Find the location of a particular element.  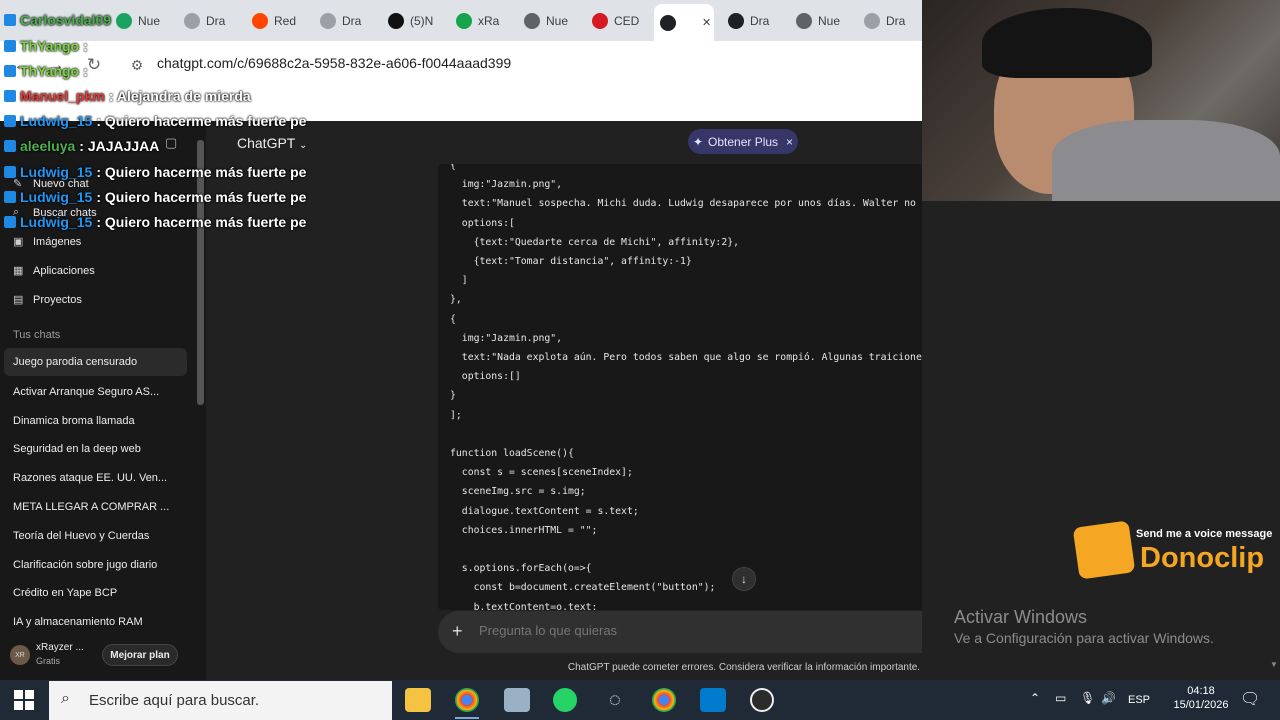

model-selector: ChatGPT ⌄ is located at coordinates (272, 143).